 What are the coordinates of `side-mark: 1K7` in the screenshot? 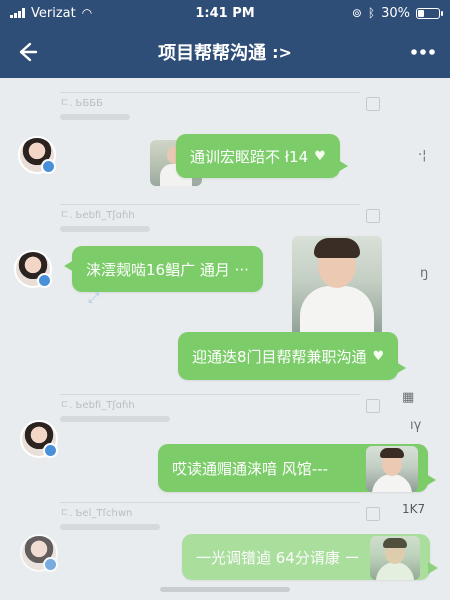 It's located at (414, 509).